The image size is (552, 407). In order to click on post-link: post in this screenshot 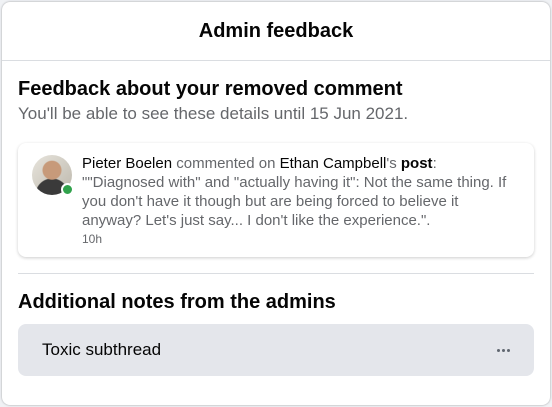, I will do `click(417, 163)`.